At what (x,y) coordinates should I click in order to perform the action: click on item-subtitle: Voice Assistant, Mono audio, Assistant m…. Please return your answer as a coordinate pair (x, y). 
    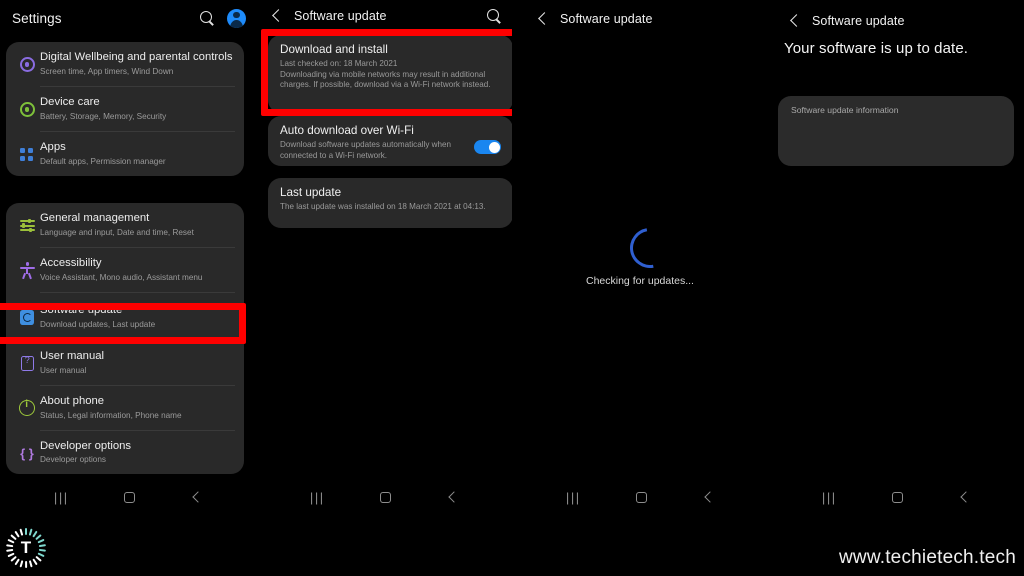
    Looking at the image, I should click on (121, 277).